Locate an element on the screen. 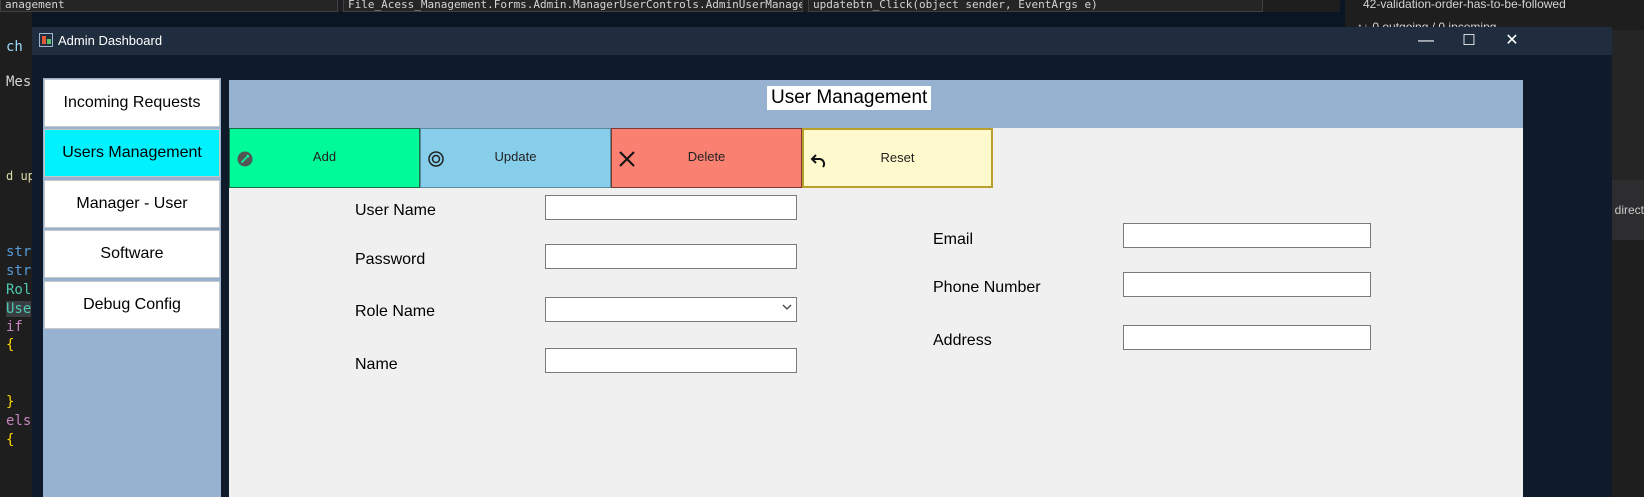 This screenshot has height=497, width=1644. sidebar-item-debug-config: Debug Config is located at coordinates (132, 305).